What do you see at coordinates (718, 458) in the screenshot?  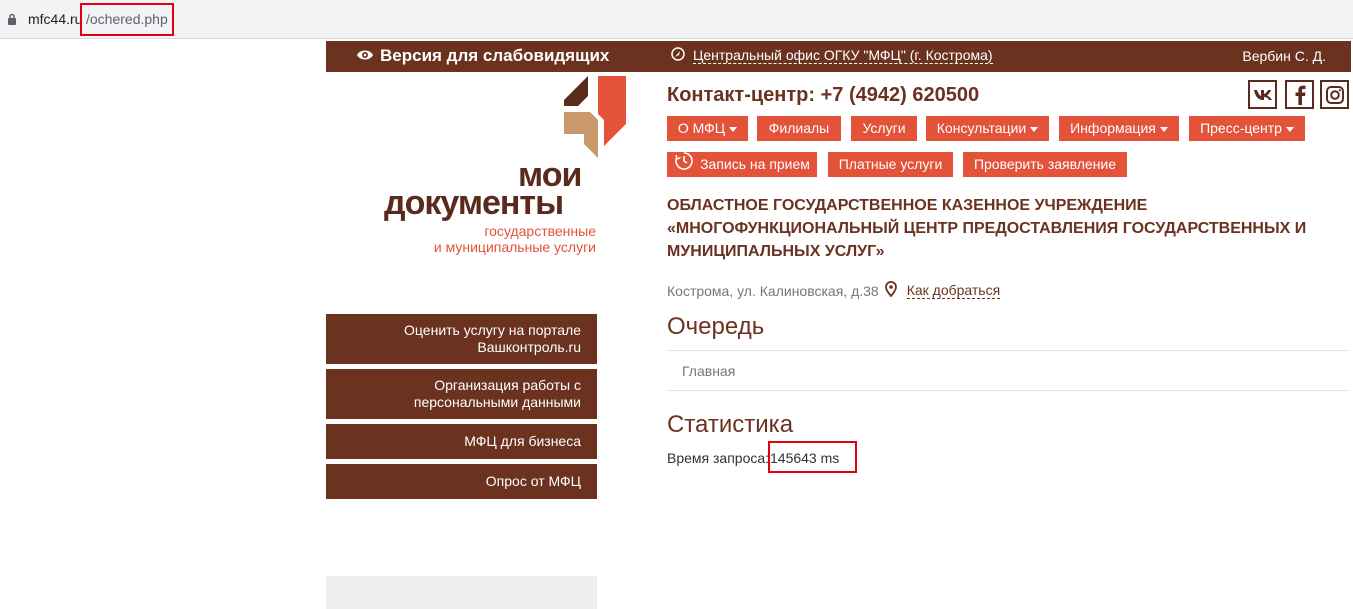 I see `request-time-label: Время запроса:` at bounding box center [718, 458].